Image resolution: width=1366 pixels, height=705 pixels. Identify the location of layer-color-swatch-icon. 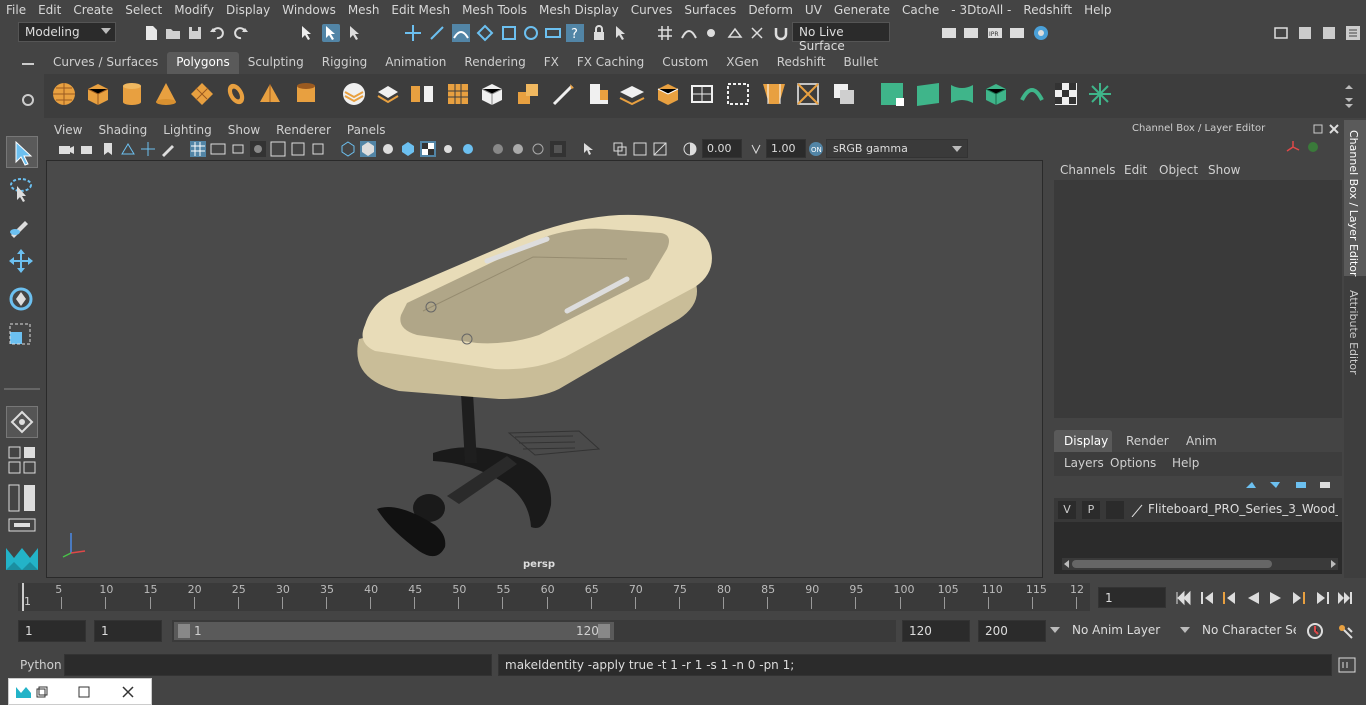
(1137, 510).